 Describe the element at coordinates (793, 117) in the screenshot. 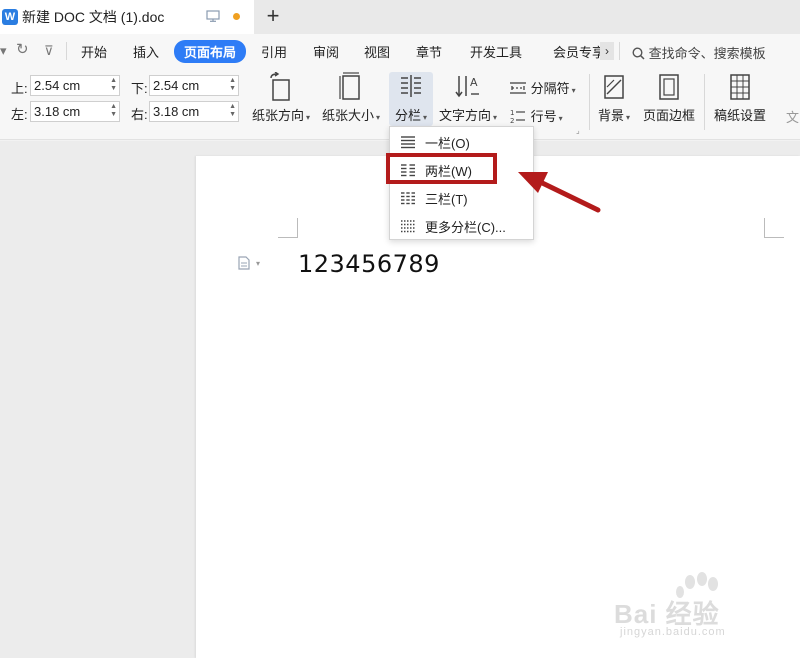

I see `toolbar-cutoff-label: 文` at that location.